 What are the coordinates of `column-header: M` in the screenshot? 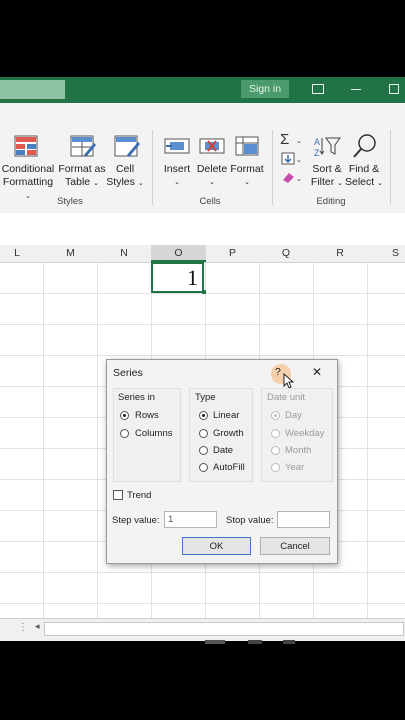 It's located at (70, 253).